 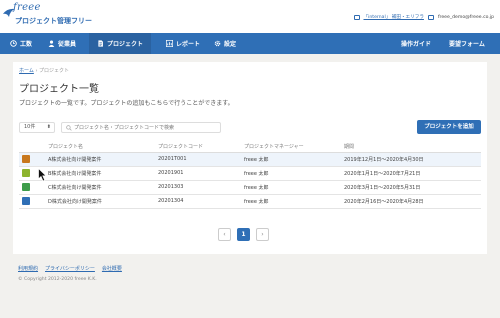 What do you see at coordinates (291, 147) in the screenshot?
I see `col-header-manager: プロジェクトマネージャー` at bounding box center [291, 147].